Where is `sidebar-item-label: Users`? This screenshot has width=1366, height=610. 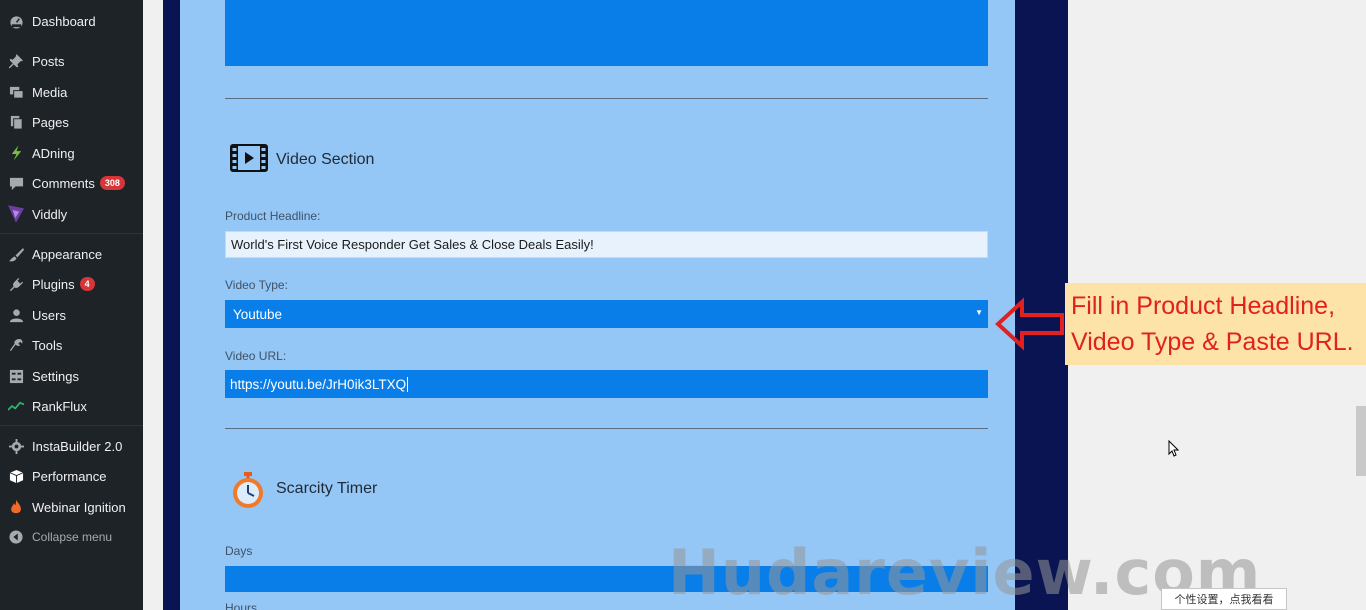 sidebar-item-label: Users is located at coordinates (49, 315).